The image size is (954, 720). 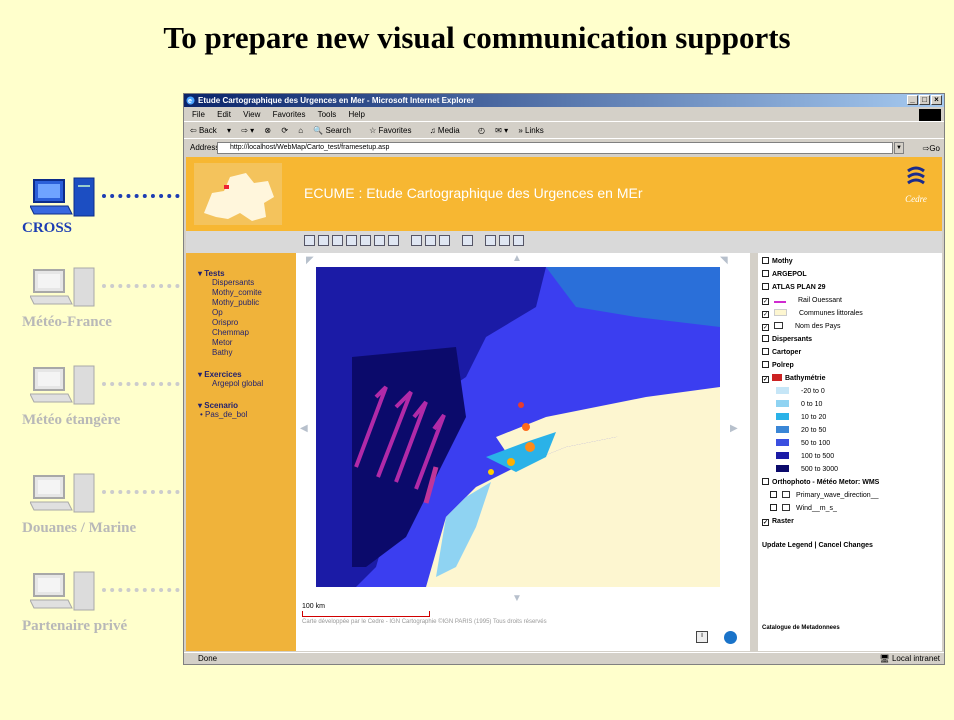 I want to click on legend-layer: ✓ Nom des Pays, so click(x=852, y=326).